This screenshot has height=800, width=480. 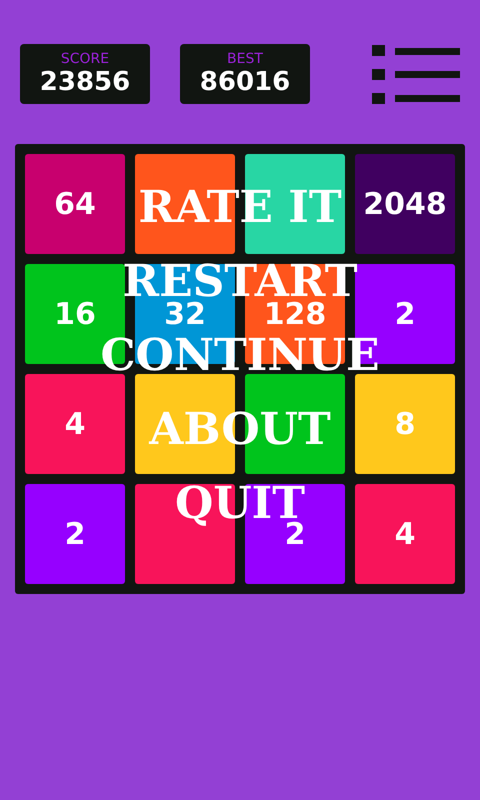 What do you see at coordinates (85, 82) in the screenshot?
I see `score-value: 23856` at bounding box center [85, 82].